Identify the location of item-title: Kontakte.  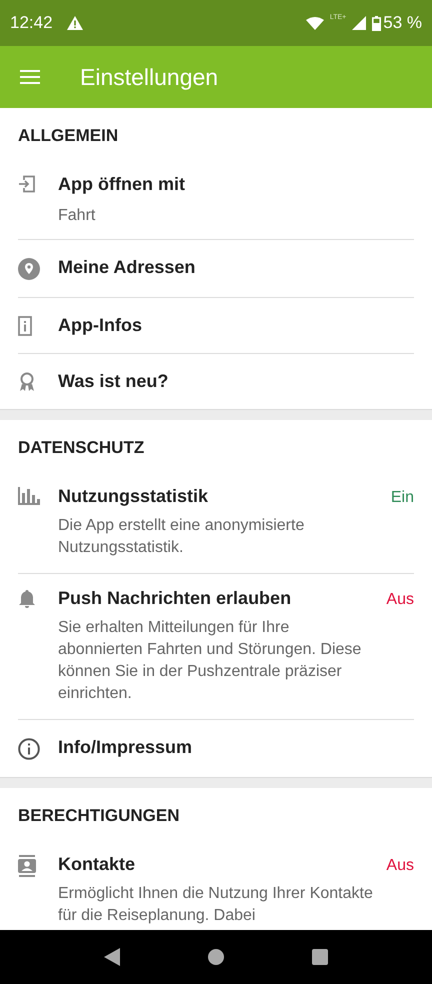
(97, 864).